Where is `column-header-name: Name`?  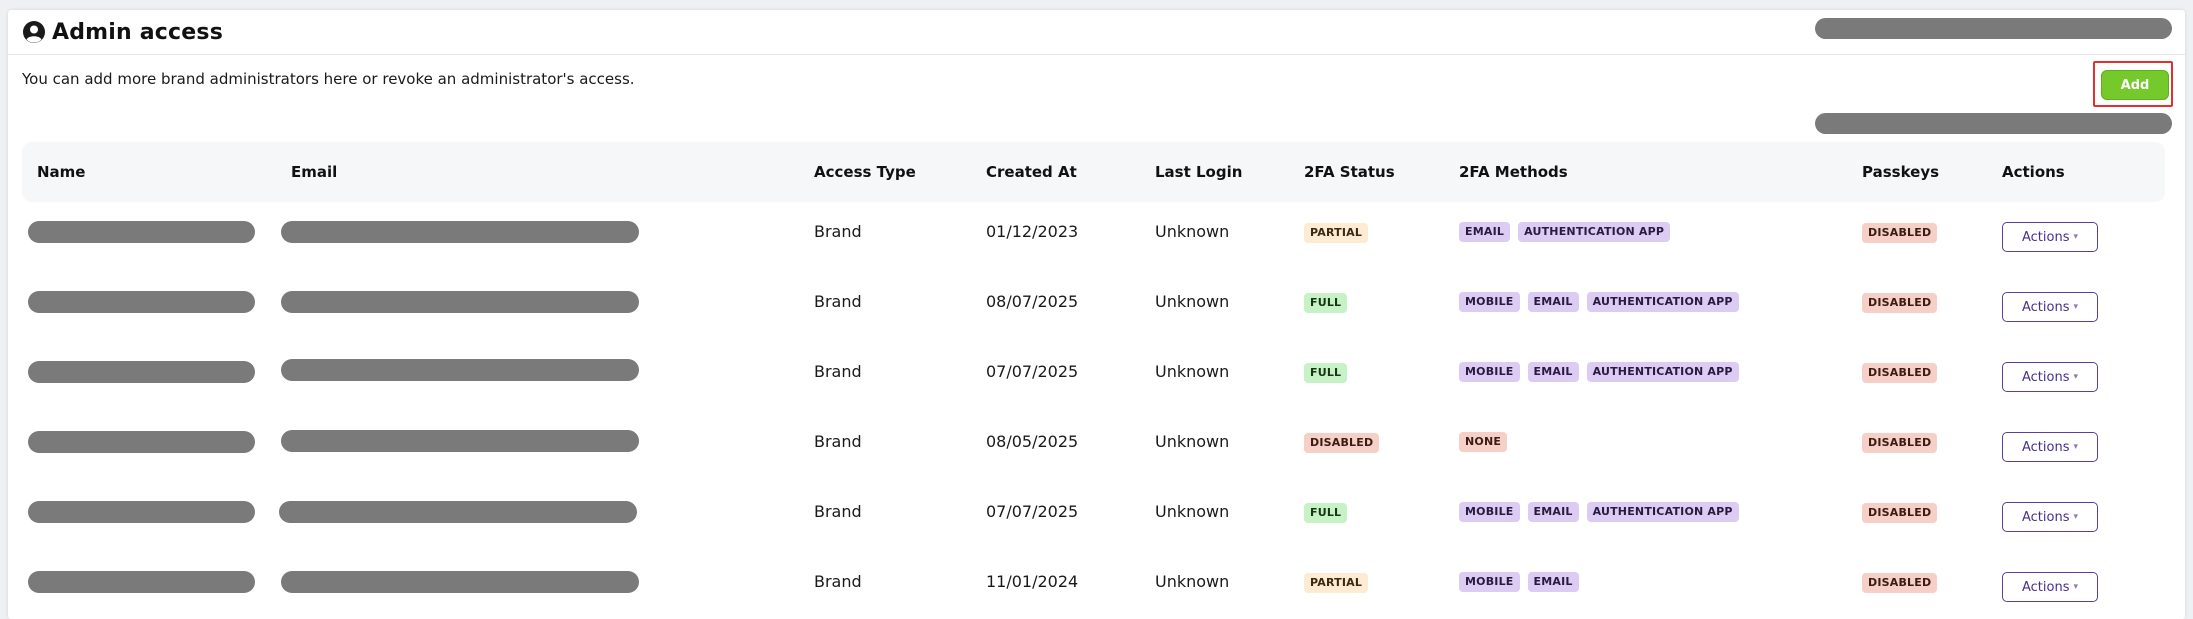
column-header-name: Name is located at coordinates (61, 172).